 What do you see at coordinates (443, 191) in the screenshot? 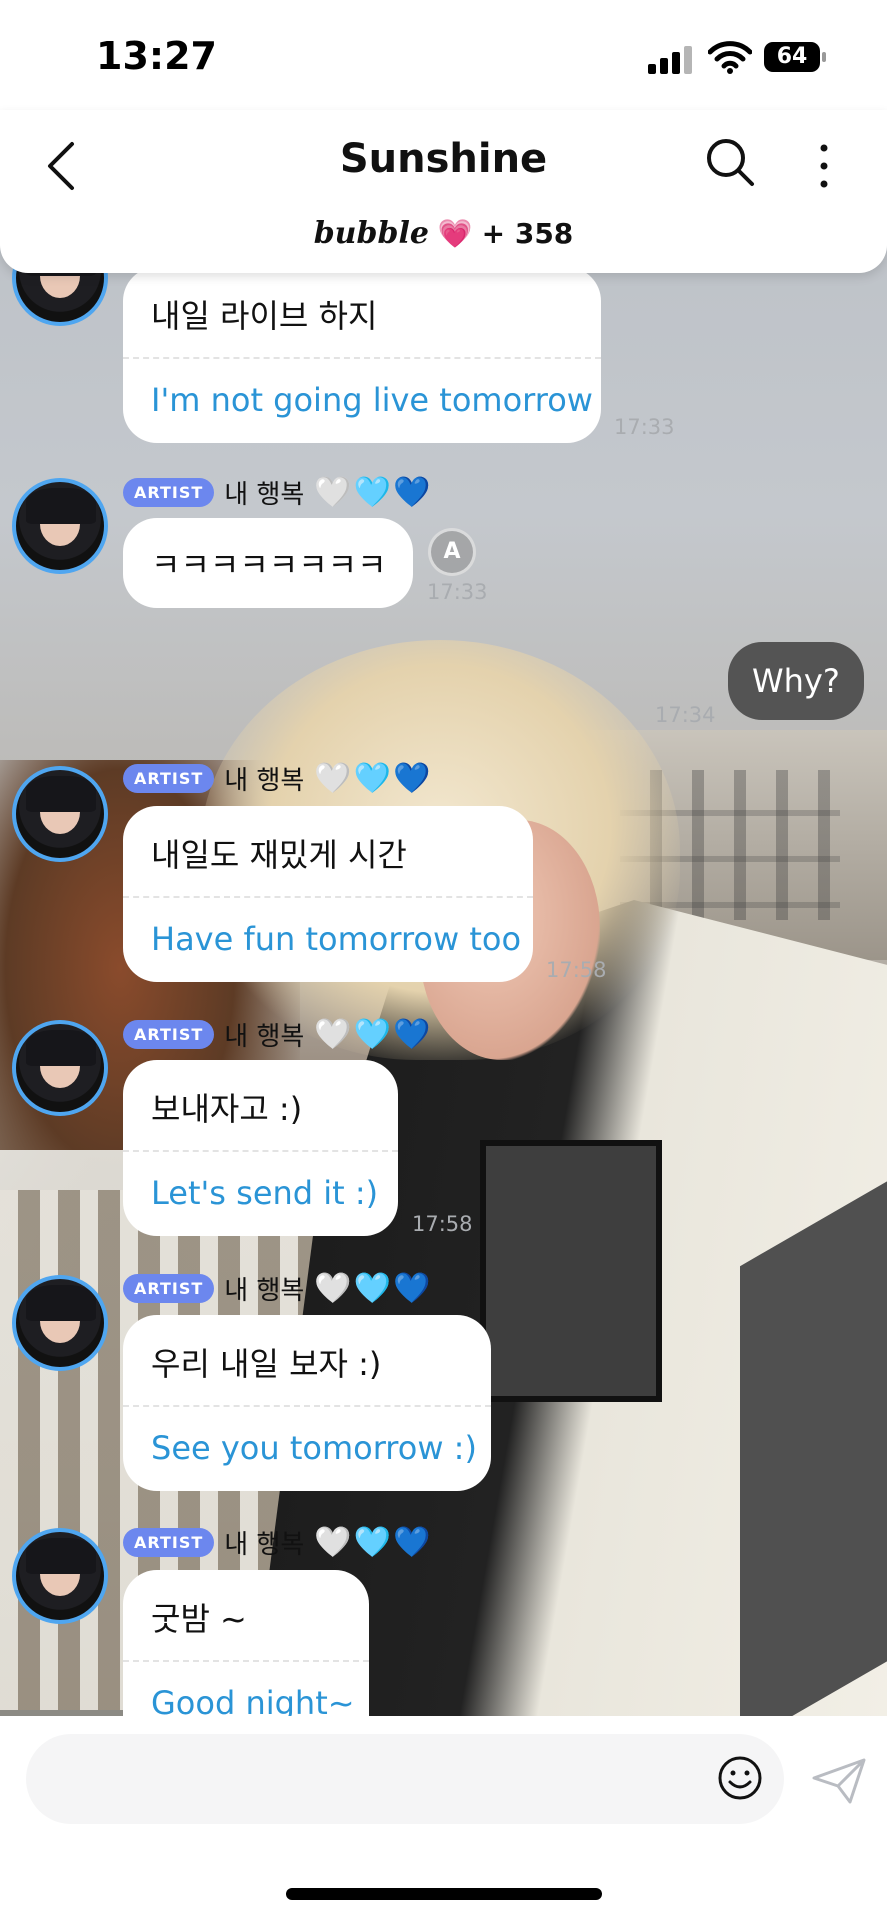
I see `chat-header: Sunshine bubble 💗 + 358` at bounding box center [443, 191].